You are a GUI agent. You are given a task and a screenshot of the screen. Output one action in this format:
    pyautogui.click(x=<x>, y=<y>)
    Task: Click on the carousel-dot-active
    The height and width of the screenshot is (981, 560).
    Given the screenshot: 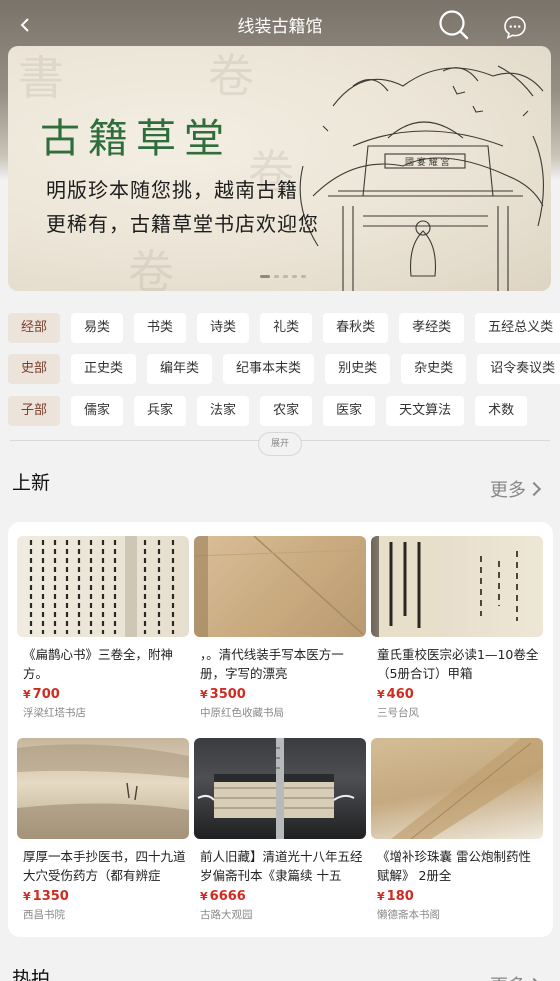 What is the action you would take?
    pyautogui.click(x=265, y=276)
    